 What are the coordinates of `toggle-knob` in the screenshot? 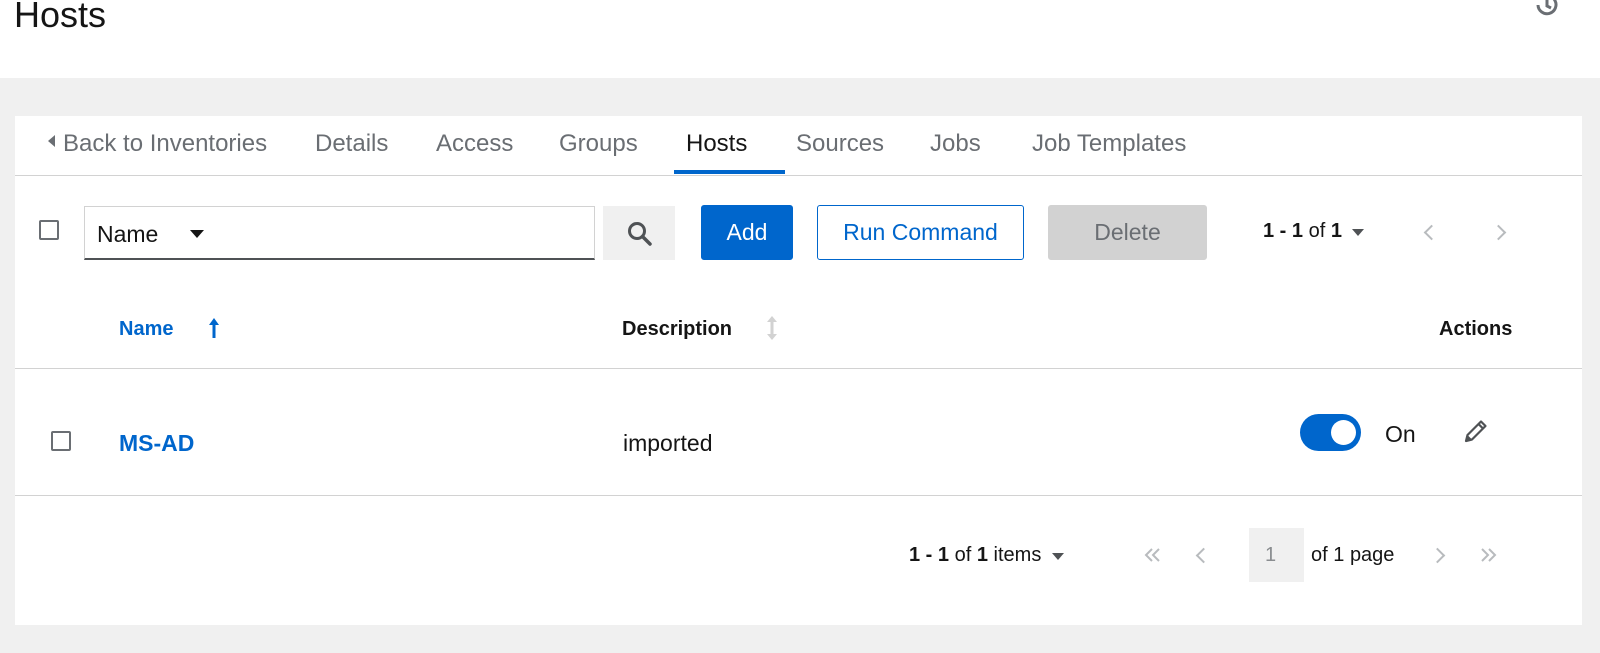 It's located at (1343, 432).